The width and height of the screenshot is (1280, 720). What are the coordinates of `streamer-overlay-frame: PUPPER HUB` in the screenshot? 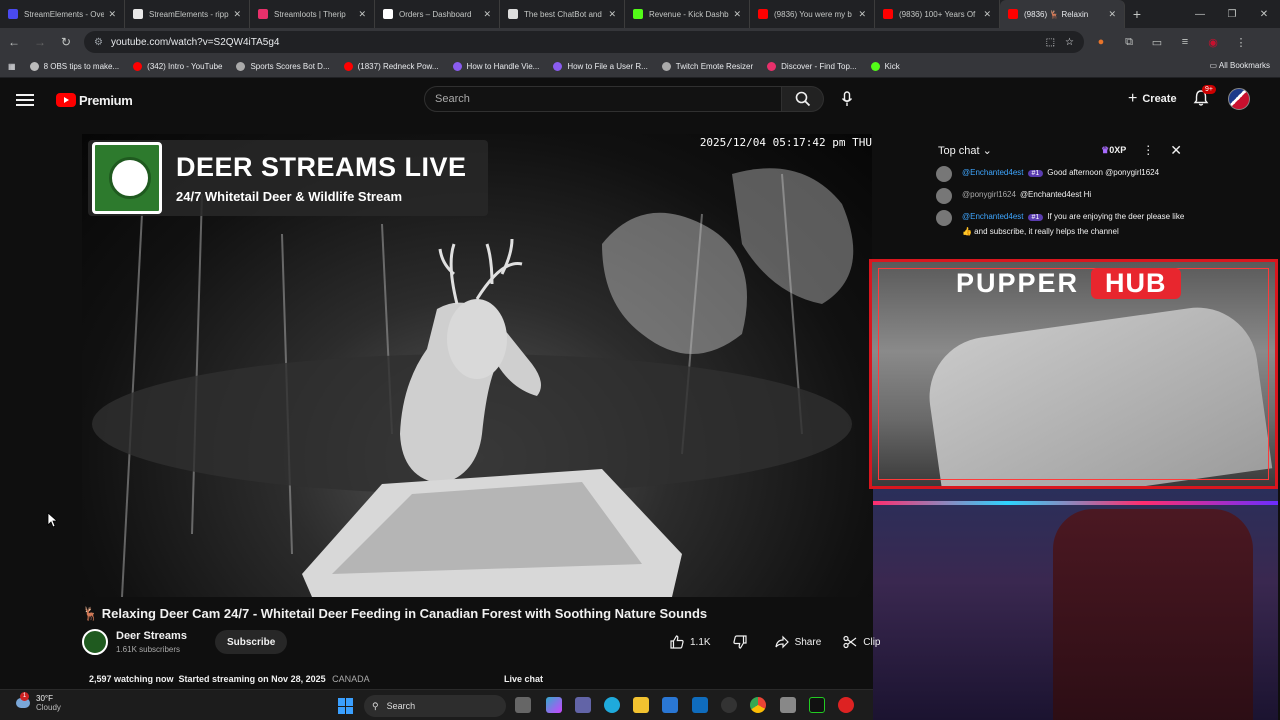 It's located at (1073, 374).